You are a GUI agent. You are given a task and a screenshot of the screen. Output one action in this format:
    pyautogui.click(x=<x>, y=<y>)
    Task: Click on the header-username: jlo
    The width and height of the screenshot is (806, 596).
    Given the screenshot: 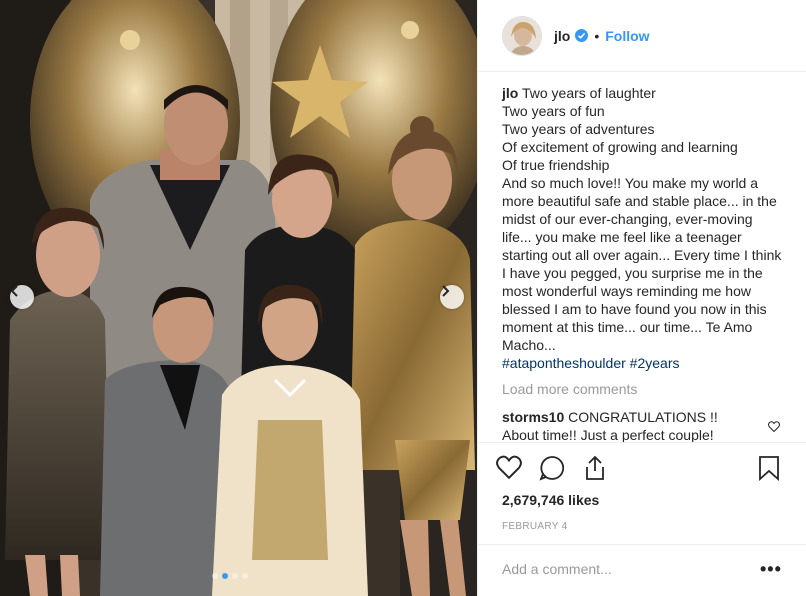 What is the action you would take?
    pyautogui.click(x=562, y=36)
    